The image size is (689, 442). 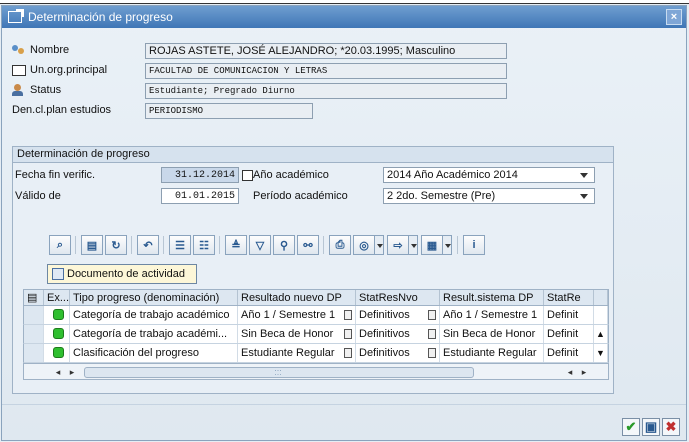 I want to click on refresh-icon: ↻, so click(x=116, y=245).